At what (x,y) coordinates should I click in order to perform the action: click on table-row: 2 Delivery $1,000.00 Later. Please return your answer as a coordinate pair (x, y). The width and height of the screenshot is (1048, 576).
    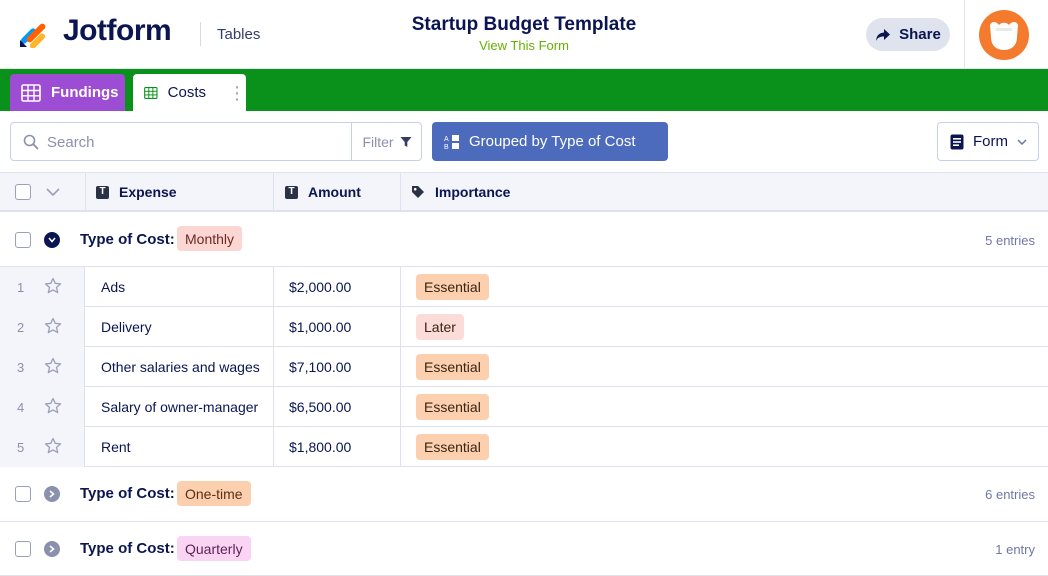
    Looking at the image, I should click on (524, 327).